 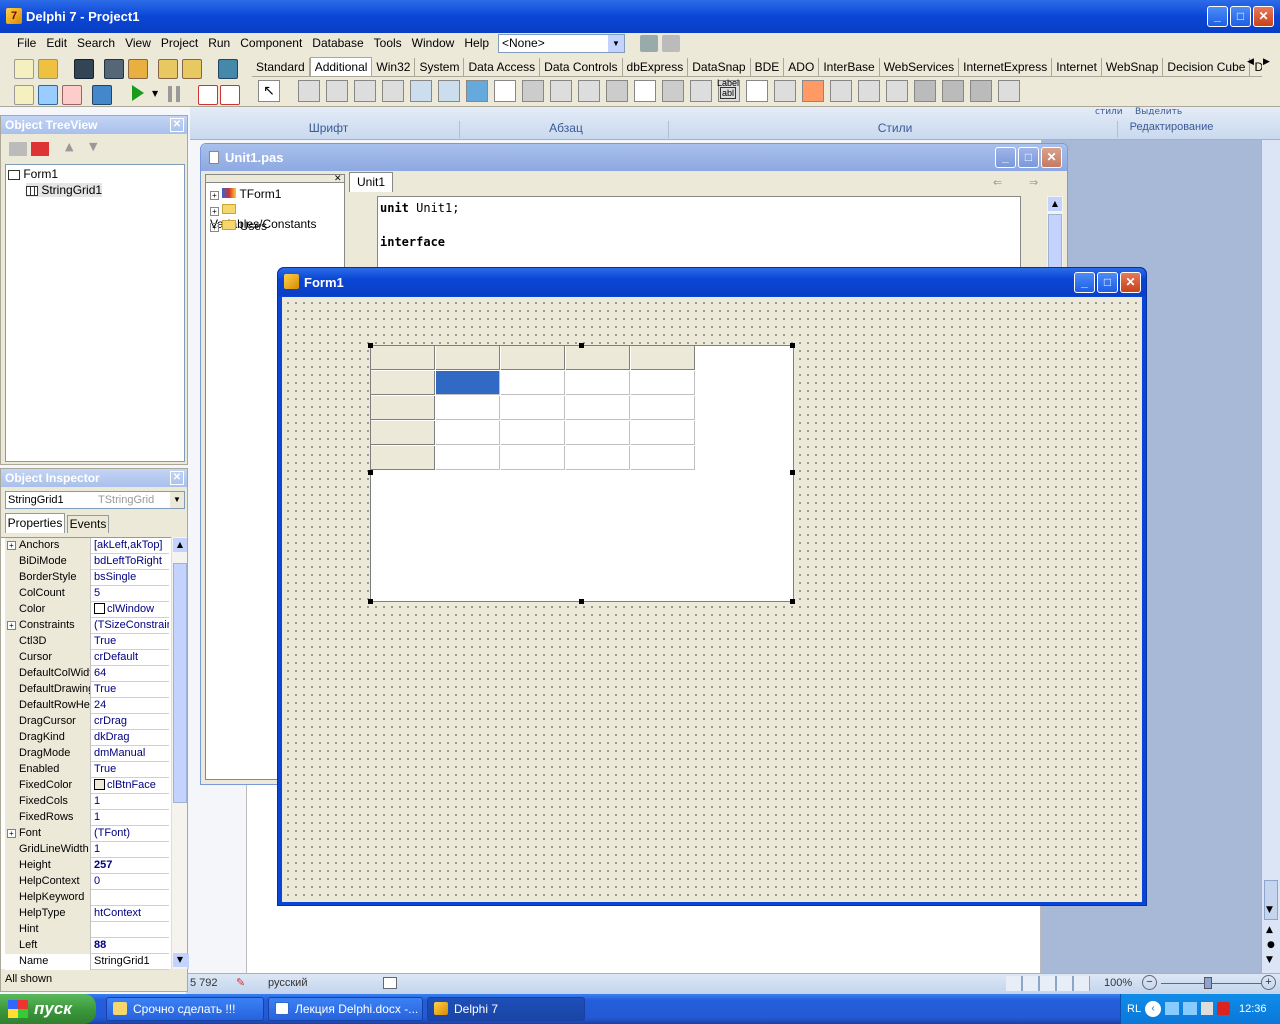 What do you see at coordinates (174, 94) in the screenshot?
I see `pause-icon` at bounding box center [174, 94].